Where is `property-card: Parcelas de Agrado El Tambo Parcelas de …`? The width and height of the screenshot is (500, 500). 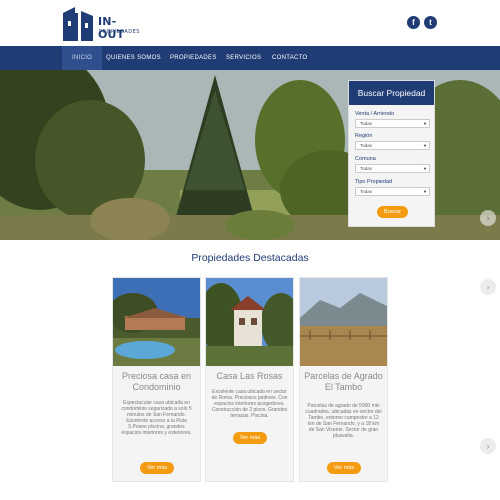 property-card: Parcelas de Agrado El Tambo Parcelas de … is located at coordinates (343, 379).